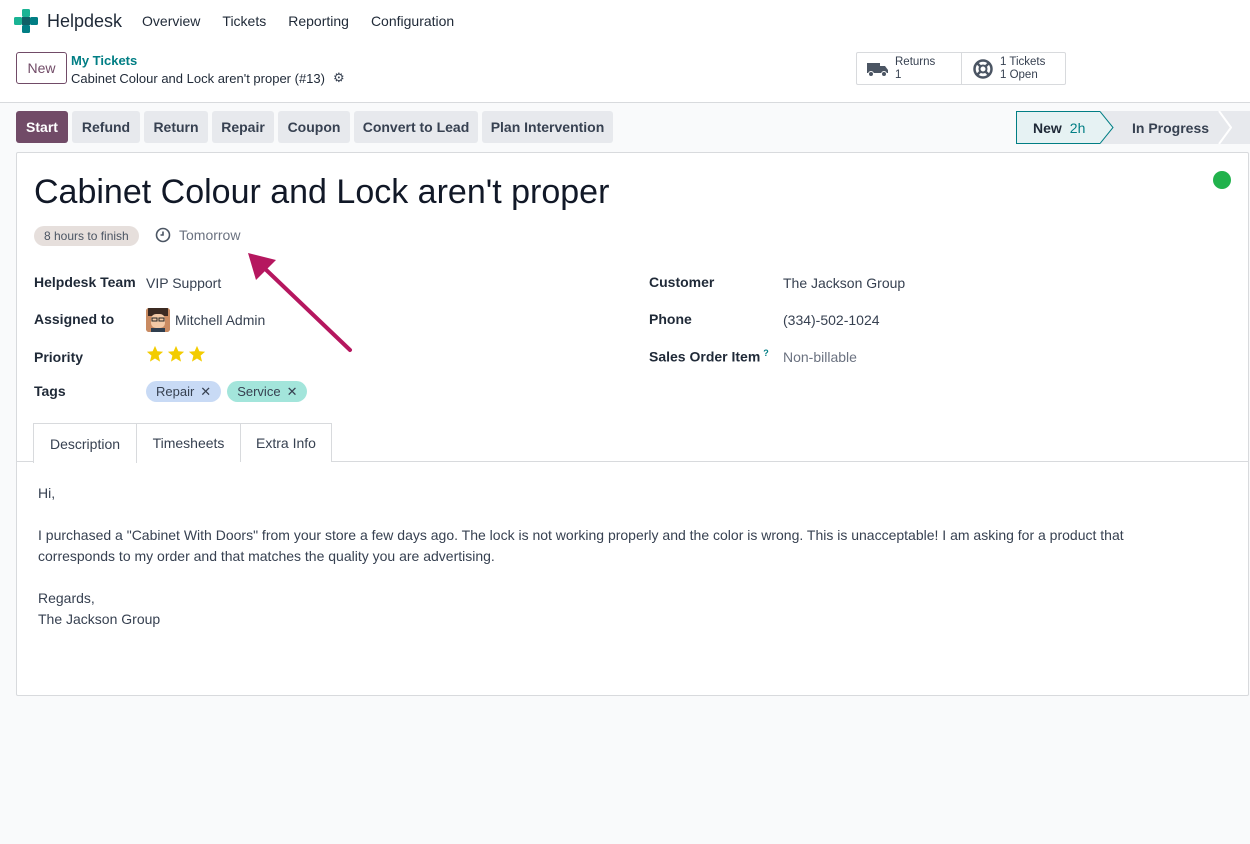 The height and width of the screenshot is (844, 1250). I want to click on nav-tickets: Tickets, so click(244, 21).